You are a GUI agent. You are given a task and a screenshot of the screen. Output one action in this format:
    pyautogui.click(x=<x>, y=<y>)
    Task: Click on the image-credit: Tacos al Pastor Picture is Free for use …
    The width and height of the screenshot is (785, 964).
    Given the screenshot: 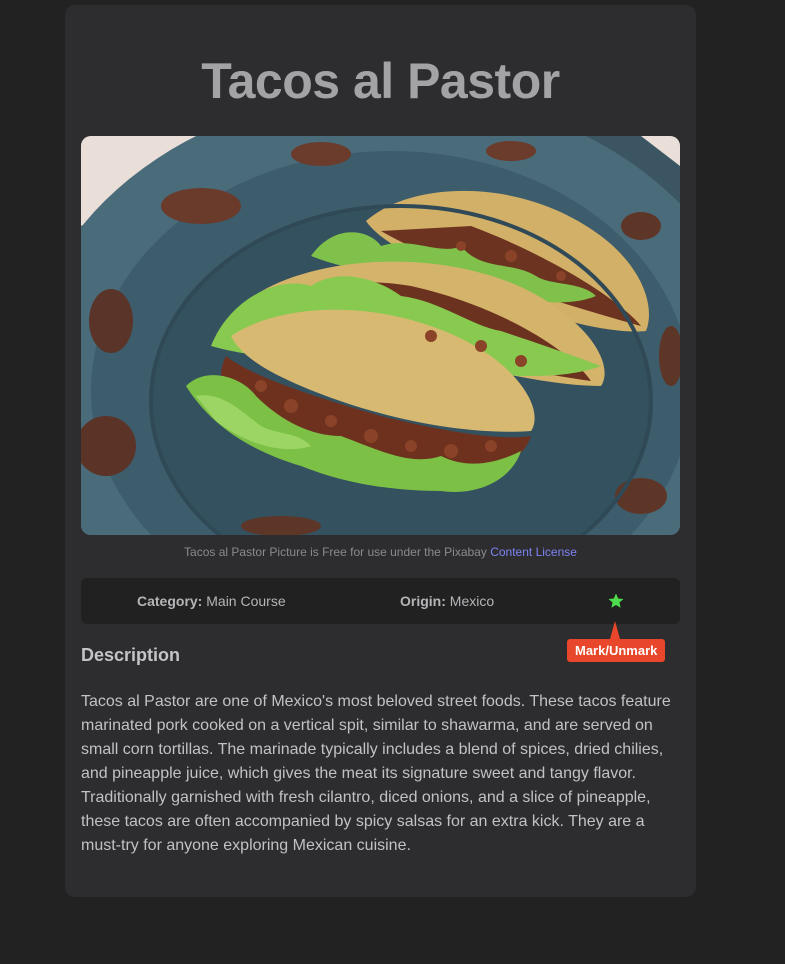 What is the action you would take?
    pyautogui.click(x=380, y=552)
    